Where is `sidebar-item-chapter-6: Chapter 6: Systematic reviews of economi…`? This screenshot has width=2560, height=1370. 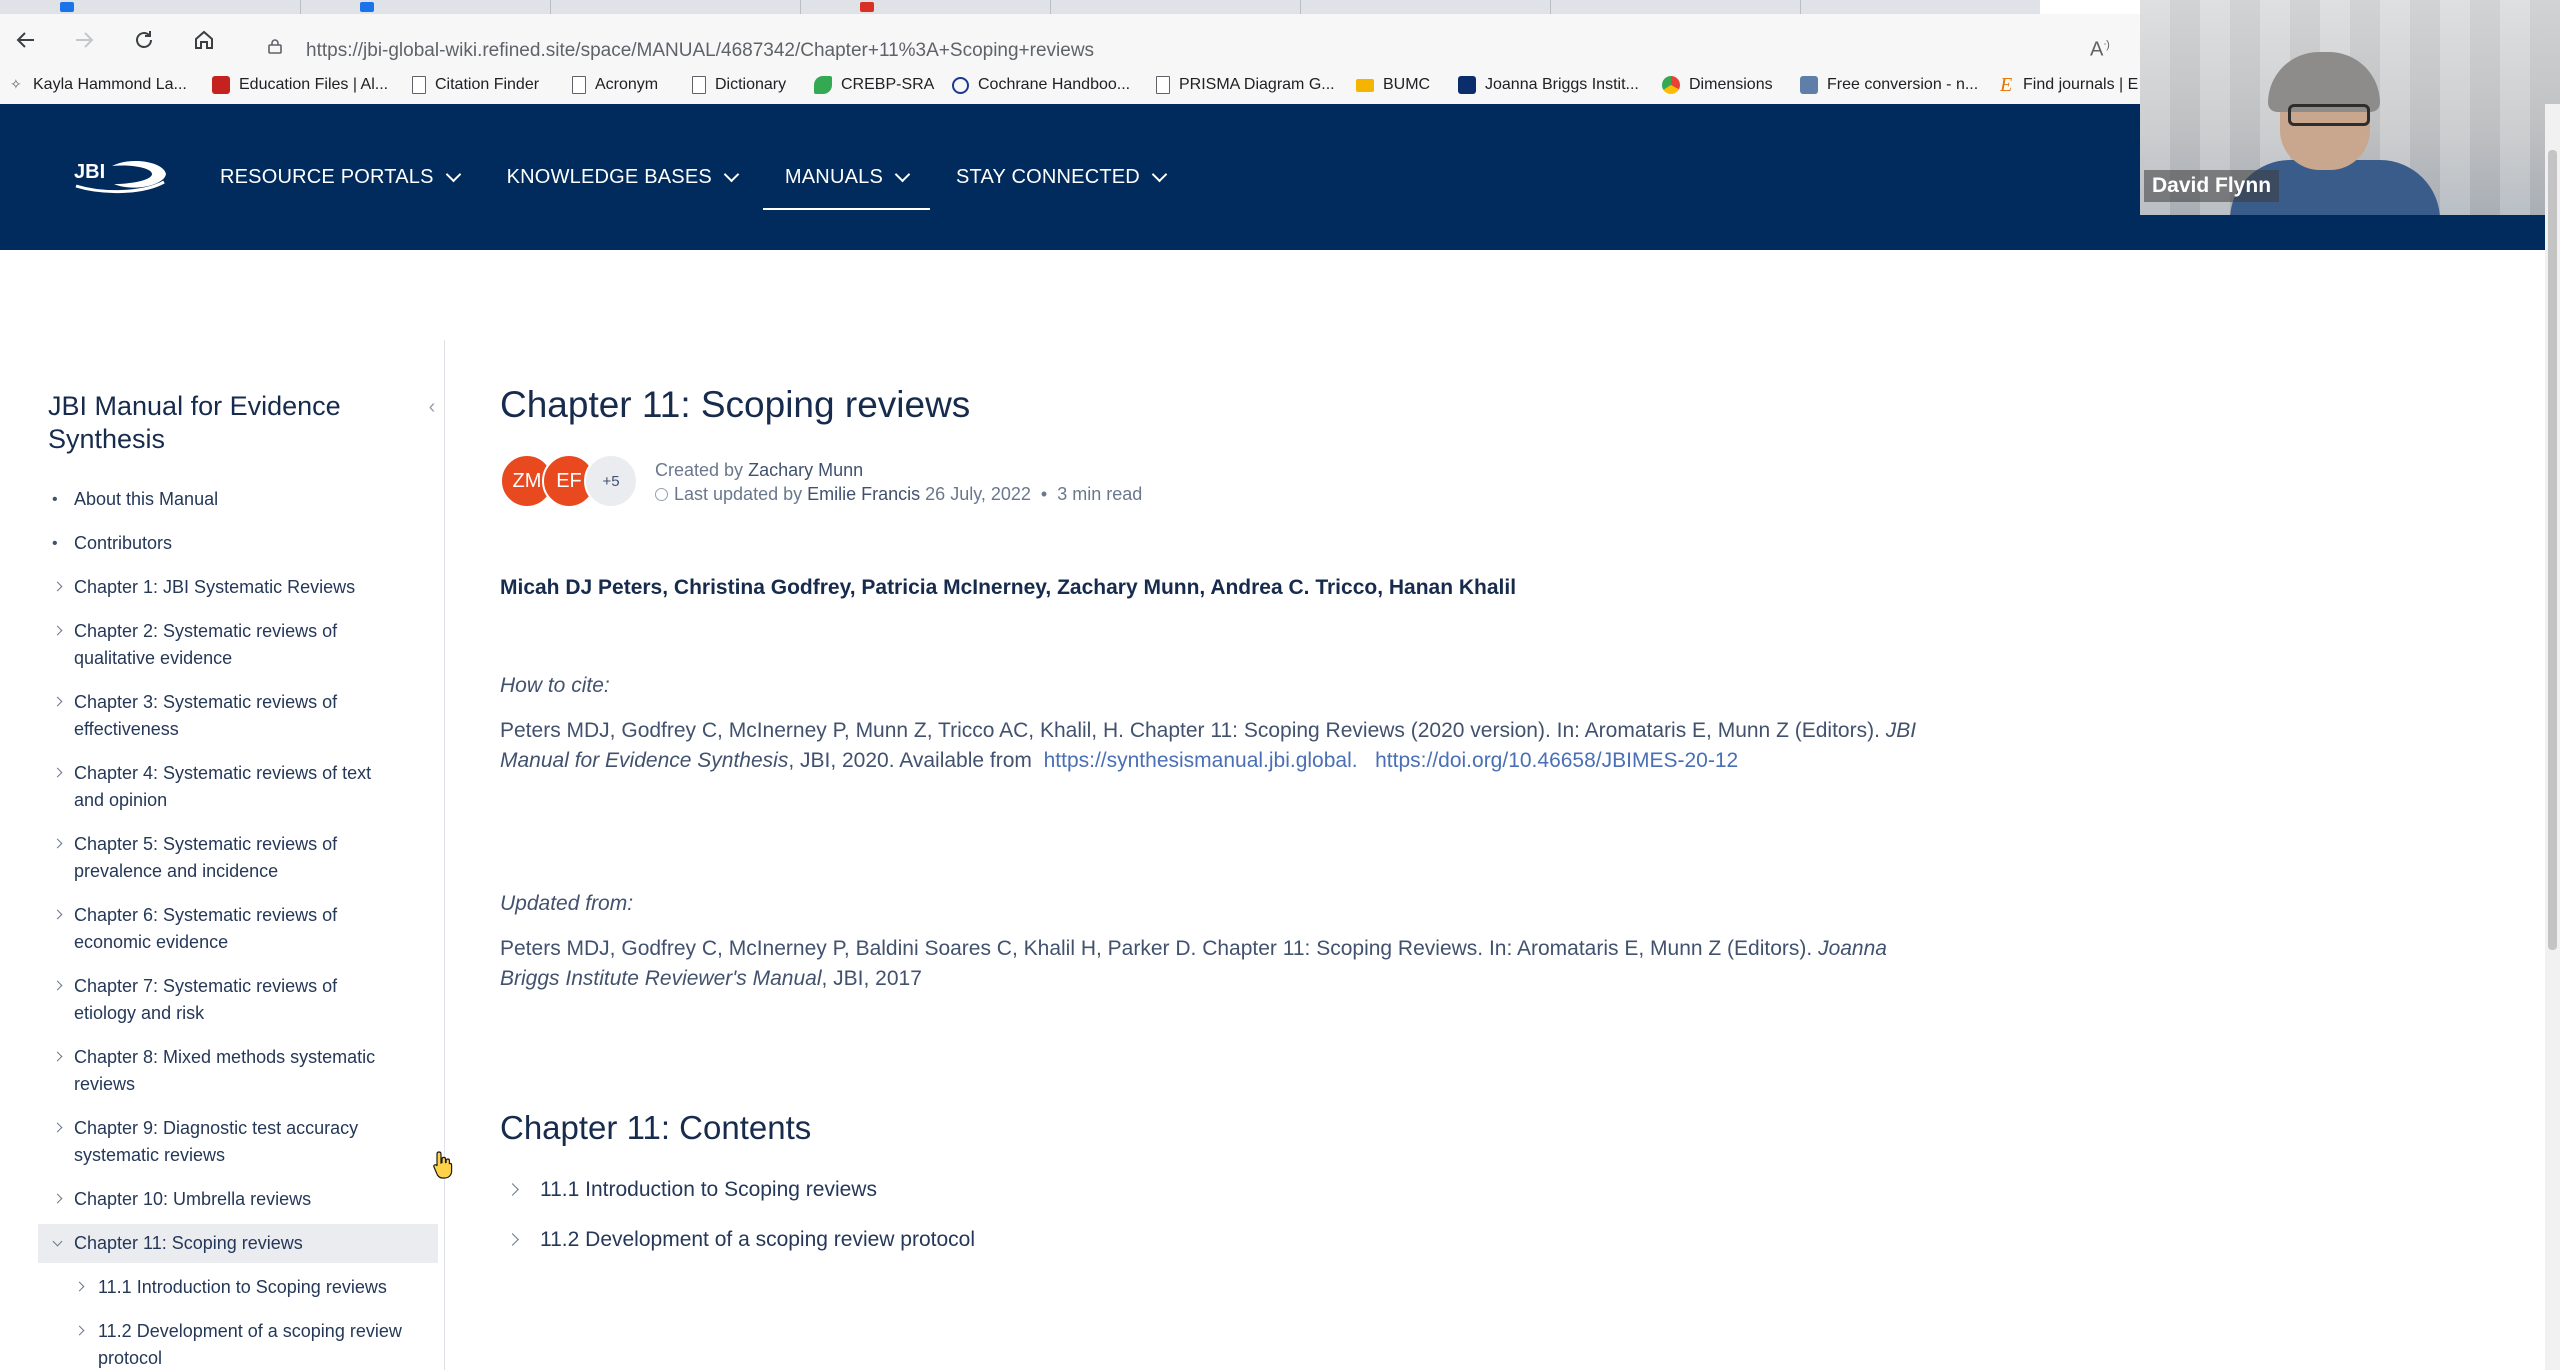
sidebar-item-chapter-6: Chapter 6: Systematic reviews of economi… is located at coordinates (221, 929).